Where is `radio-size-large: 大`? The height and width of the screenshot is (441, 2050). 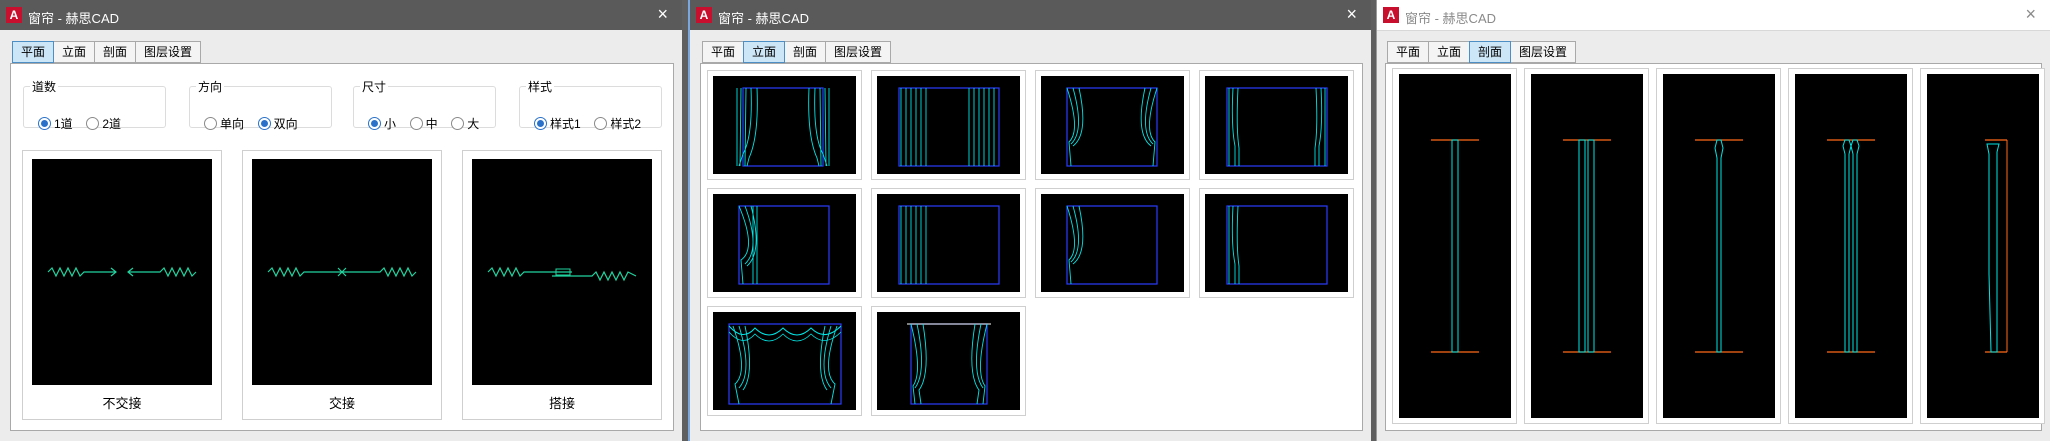
radio-size-large: 大 is located at coordinates (465, 123).